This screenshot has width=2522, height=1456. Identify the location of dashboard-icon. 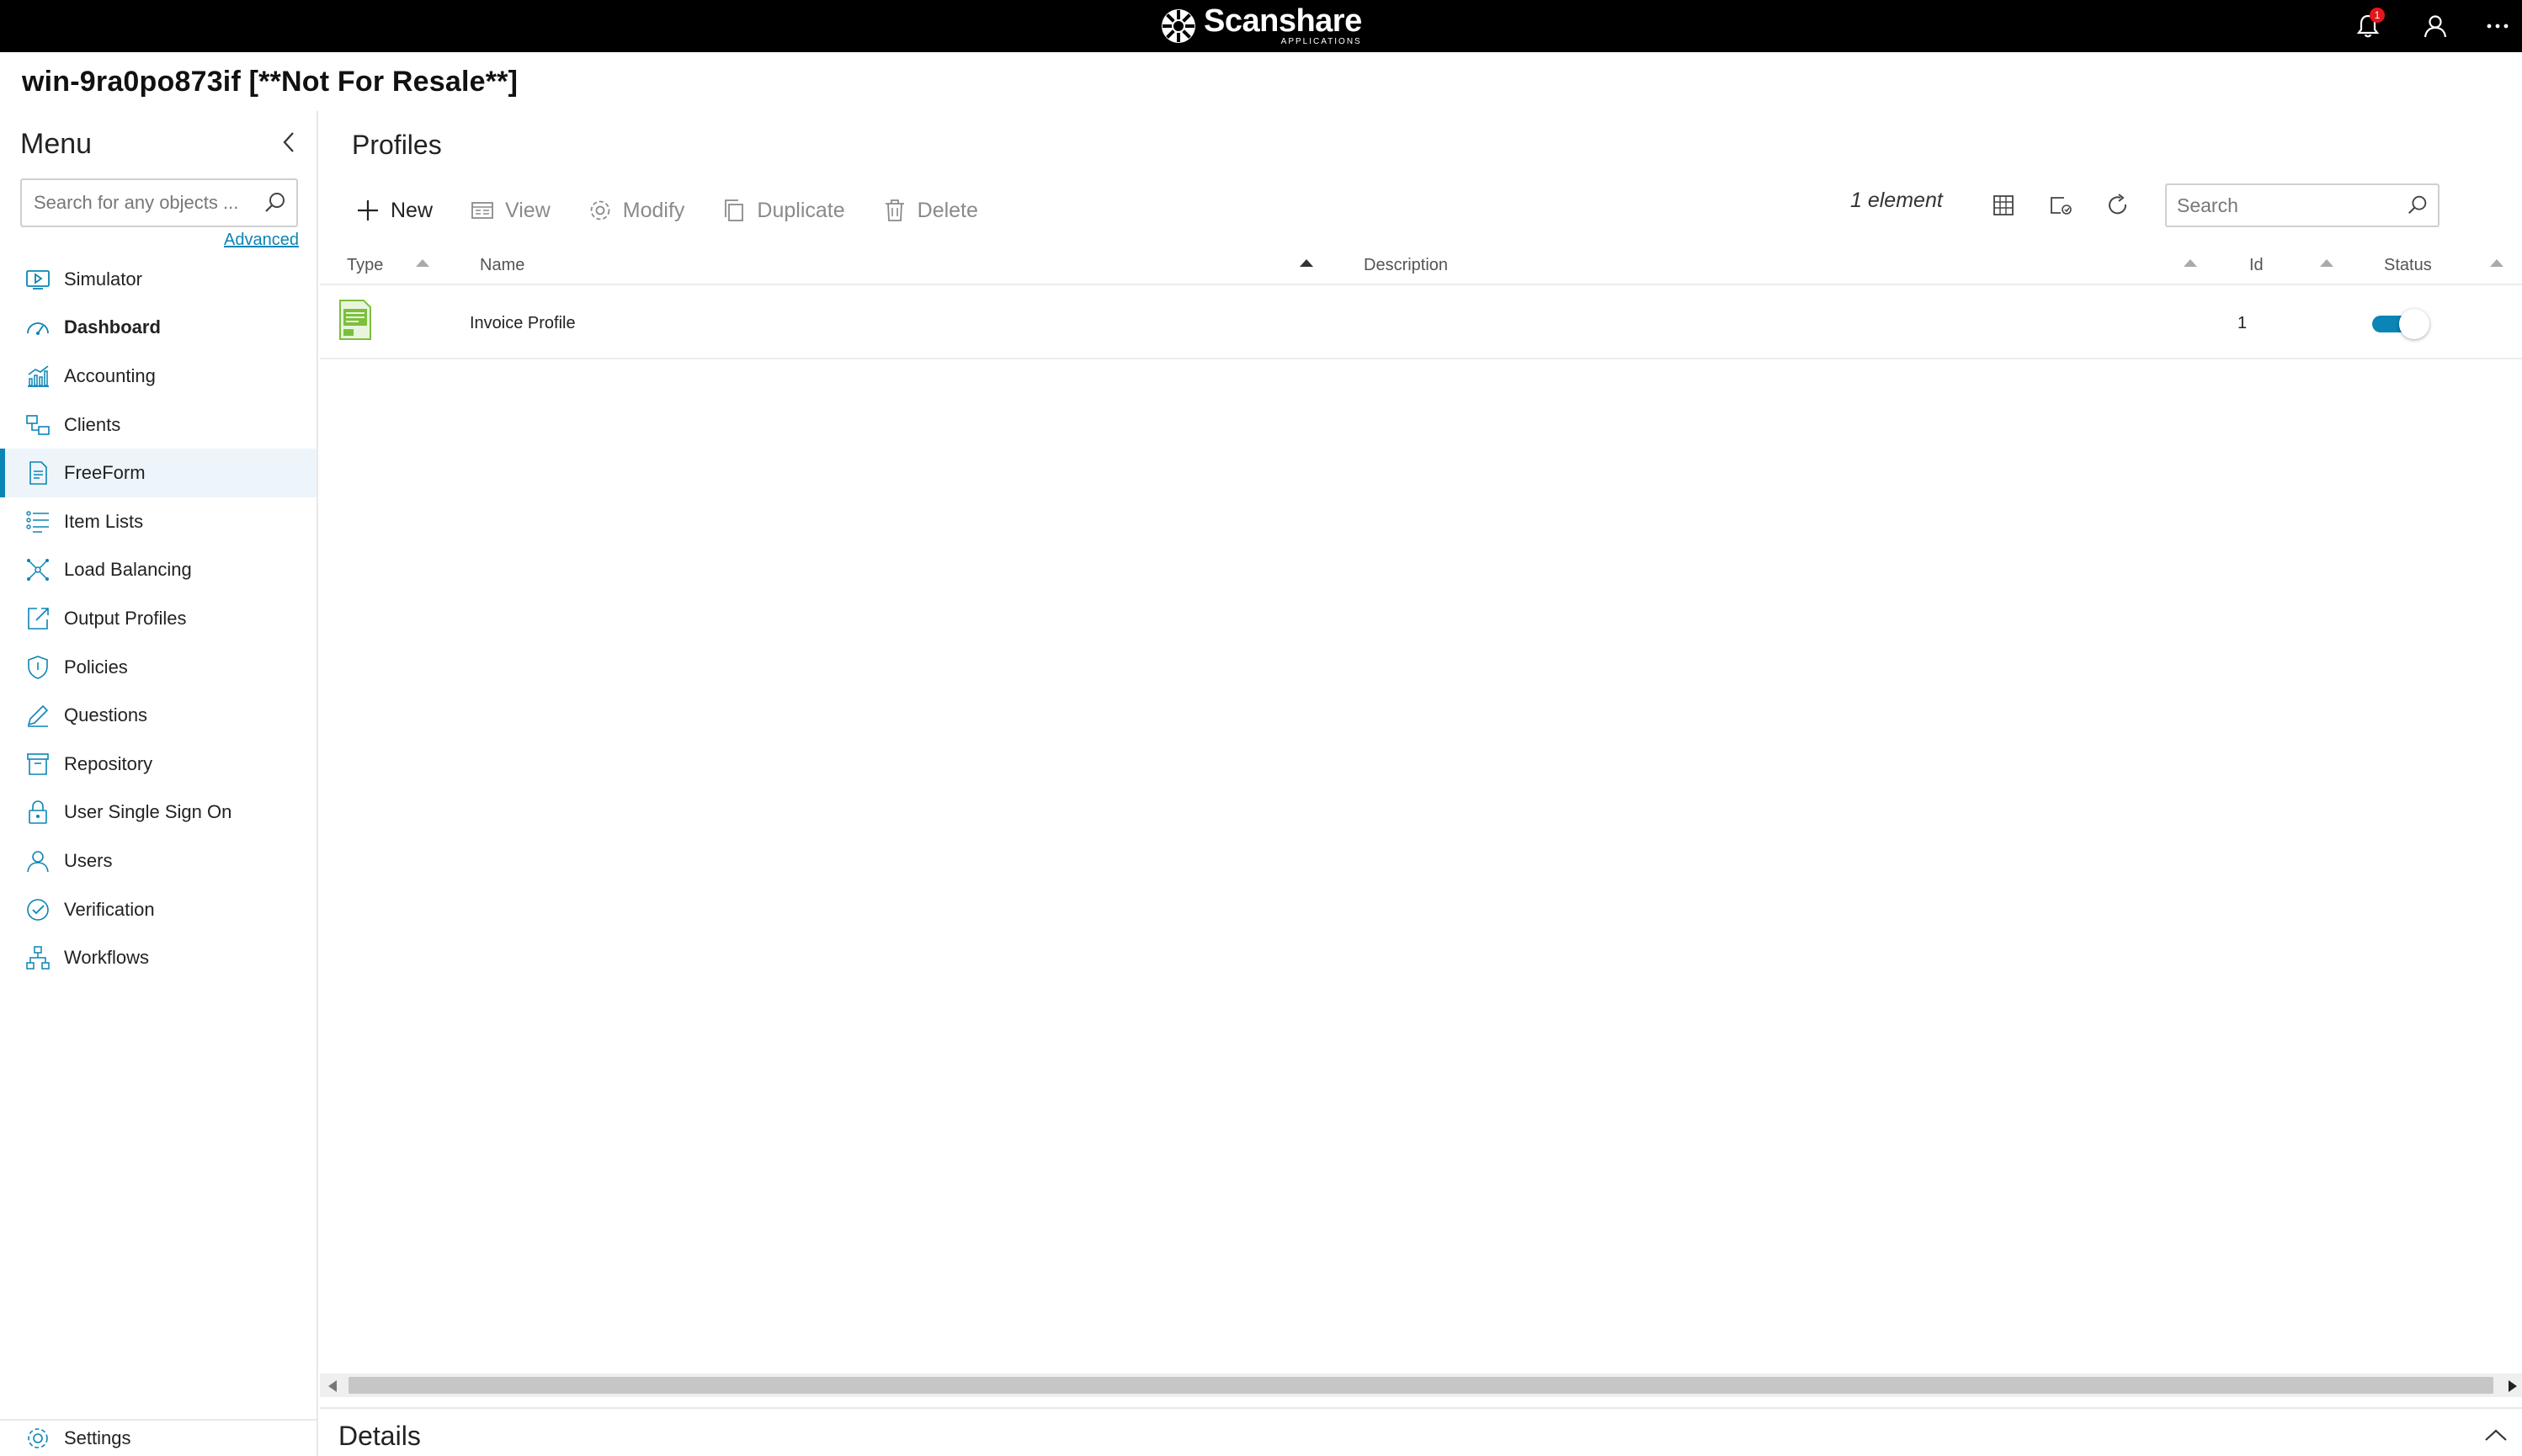
(38, 328).